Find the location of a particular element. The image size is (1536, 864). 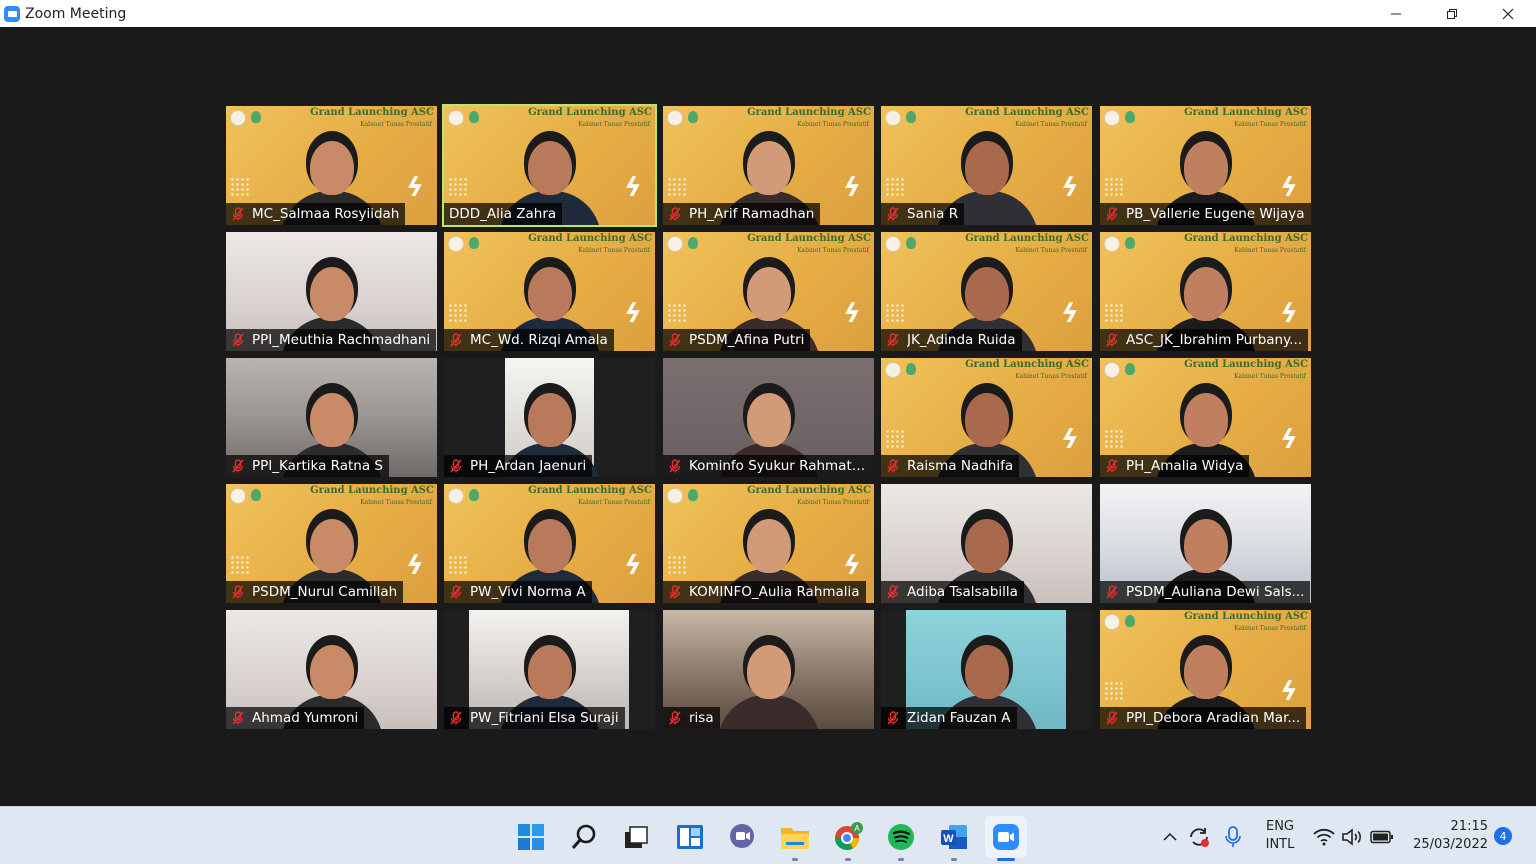

word-icon: W is located at coordinates (954, 837).